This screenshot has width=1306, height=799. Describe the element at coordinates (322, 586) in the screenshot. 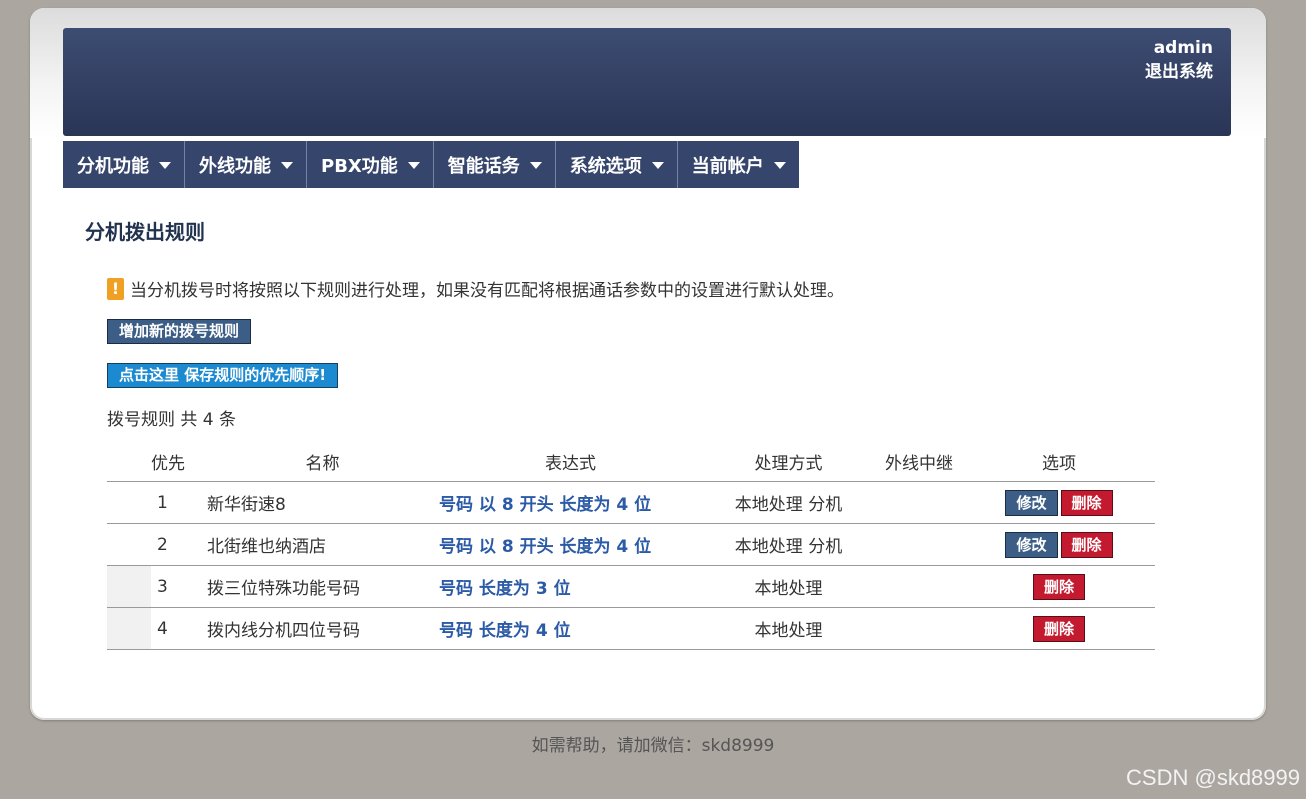

I see `row-name: 拨三位特殊功能号码` at that location.